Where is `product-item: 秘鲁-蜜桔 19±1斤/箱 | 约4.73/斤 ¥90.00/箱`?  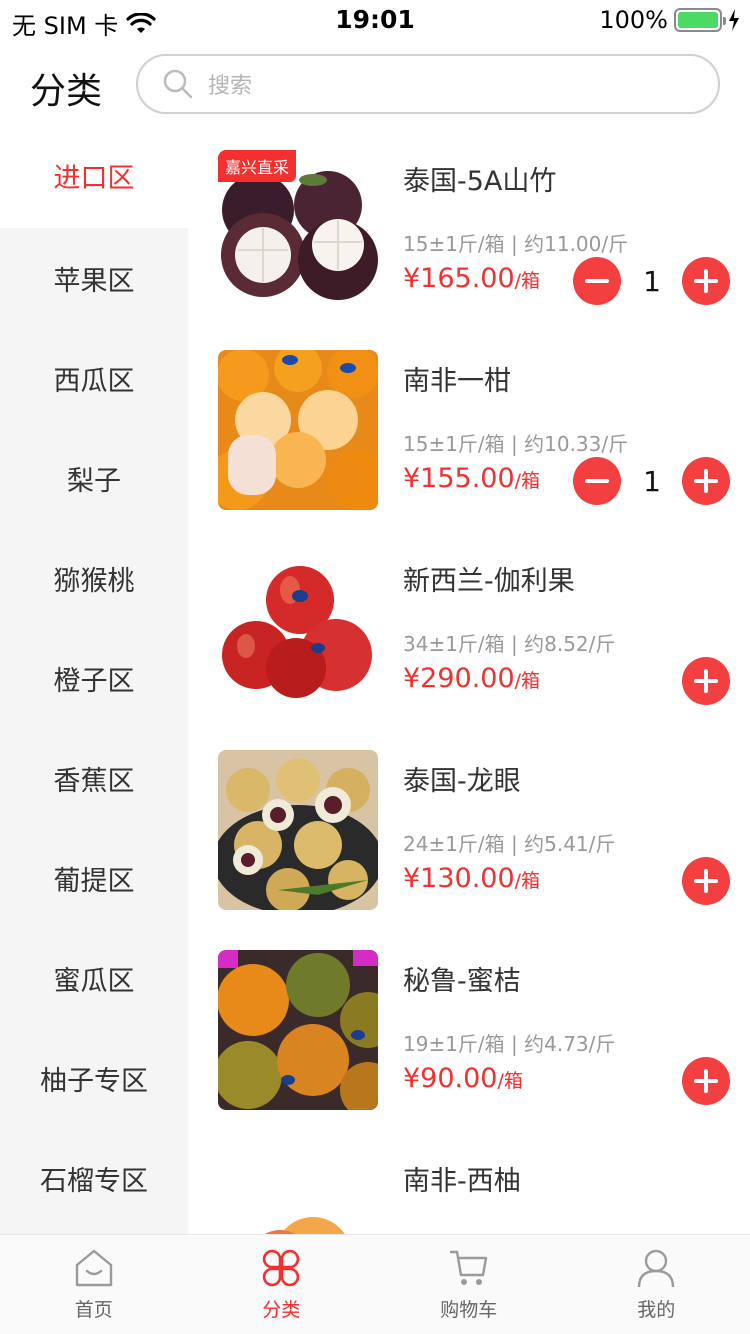
product-item: 秘鲁-蜜桔 19±1斤/箱 | 约4.73/斤 ¥90.00/箱 is located at coordinates (469, 1023).